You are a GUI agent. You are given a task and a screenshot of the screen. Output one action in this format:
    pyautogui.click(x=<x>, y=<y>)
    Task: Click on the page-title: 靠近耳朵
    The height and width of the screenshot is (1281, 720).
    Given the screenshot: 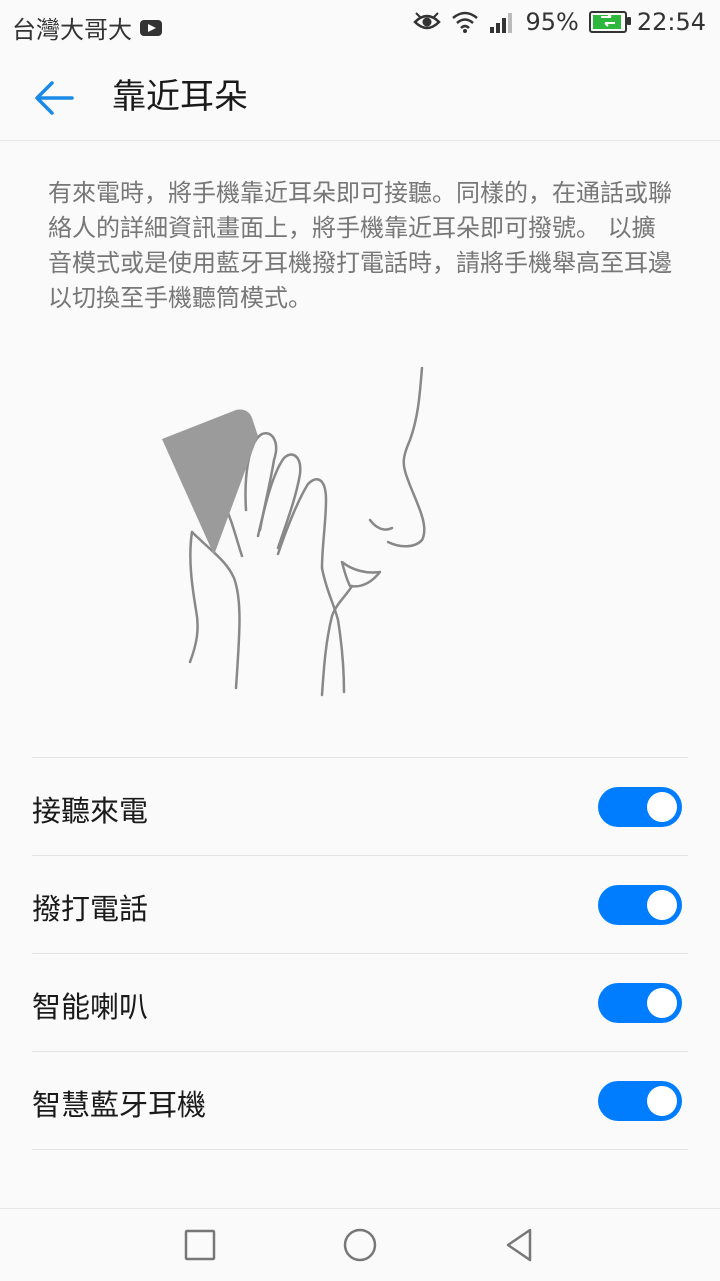 What is the action you would take?
    pyautogui.click(x=180, y=97)
    